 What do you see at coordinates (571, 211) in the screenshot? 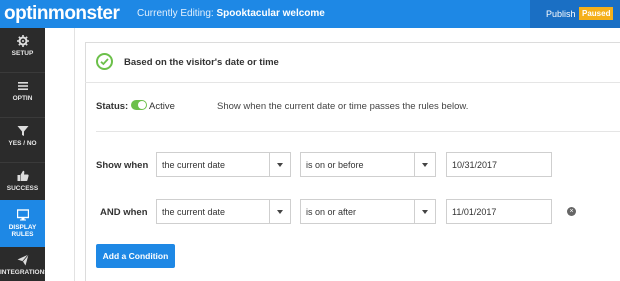
I see `remove-condition-icon: ×` at bounding box center [571, 211].